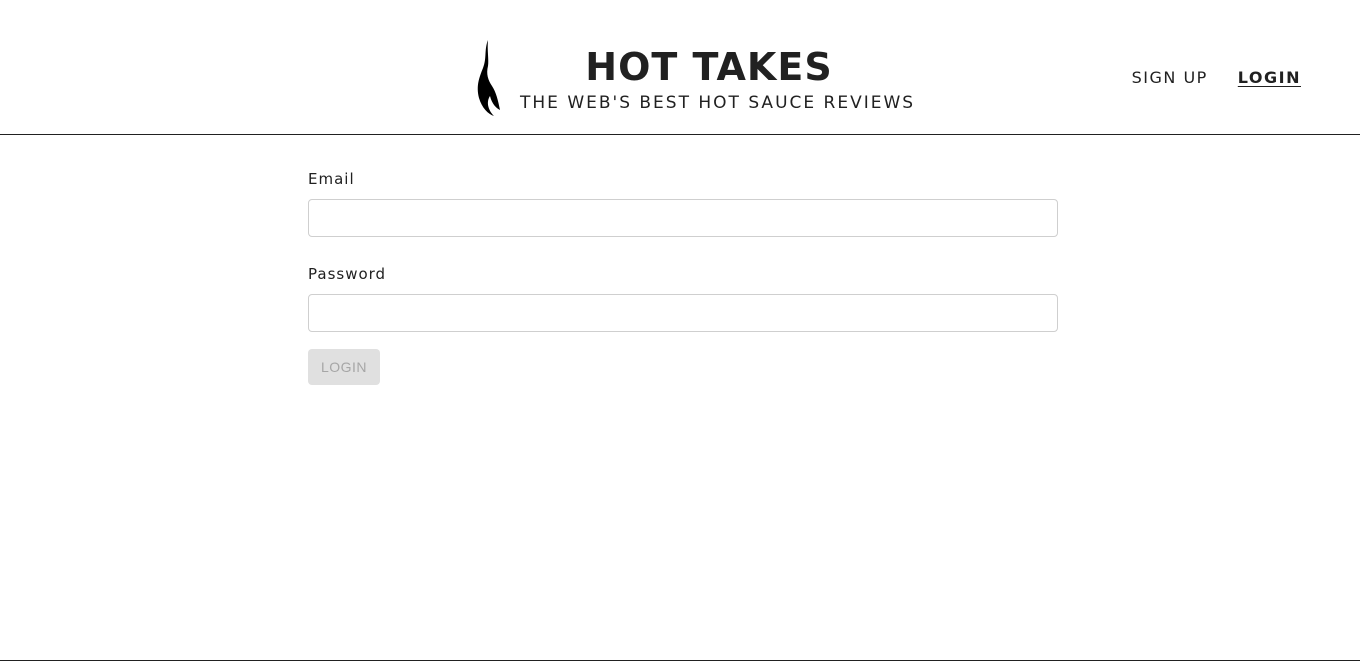 The image size is (1360, 662). I want to click on login-button: LOGIN, so click(344, 367).